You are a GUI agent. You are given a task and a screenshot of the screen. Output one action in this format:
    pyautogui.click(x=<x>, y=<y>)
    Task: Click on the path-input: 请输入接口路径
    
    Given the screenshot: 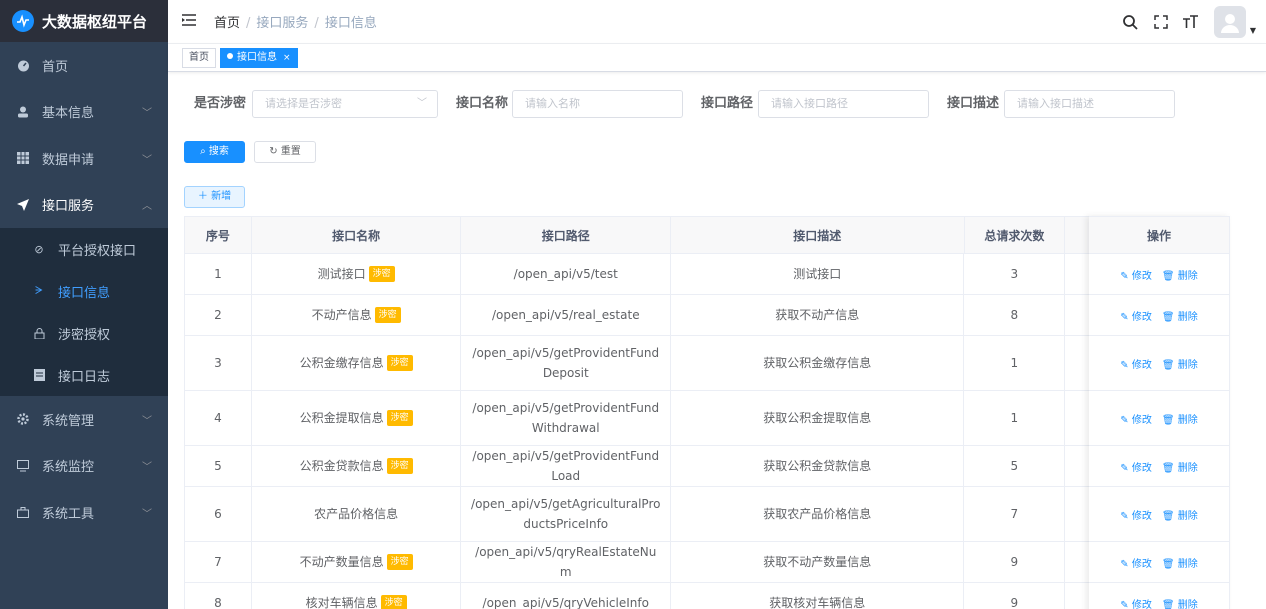 What is the action you would take?
    pyautogui.click(x=843, y=104)
    